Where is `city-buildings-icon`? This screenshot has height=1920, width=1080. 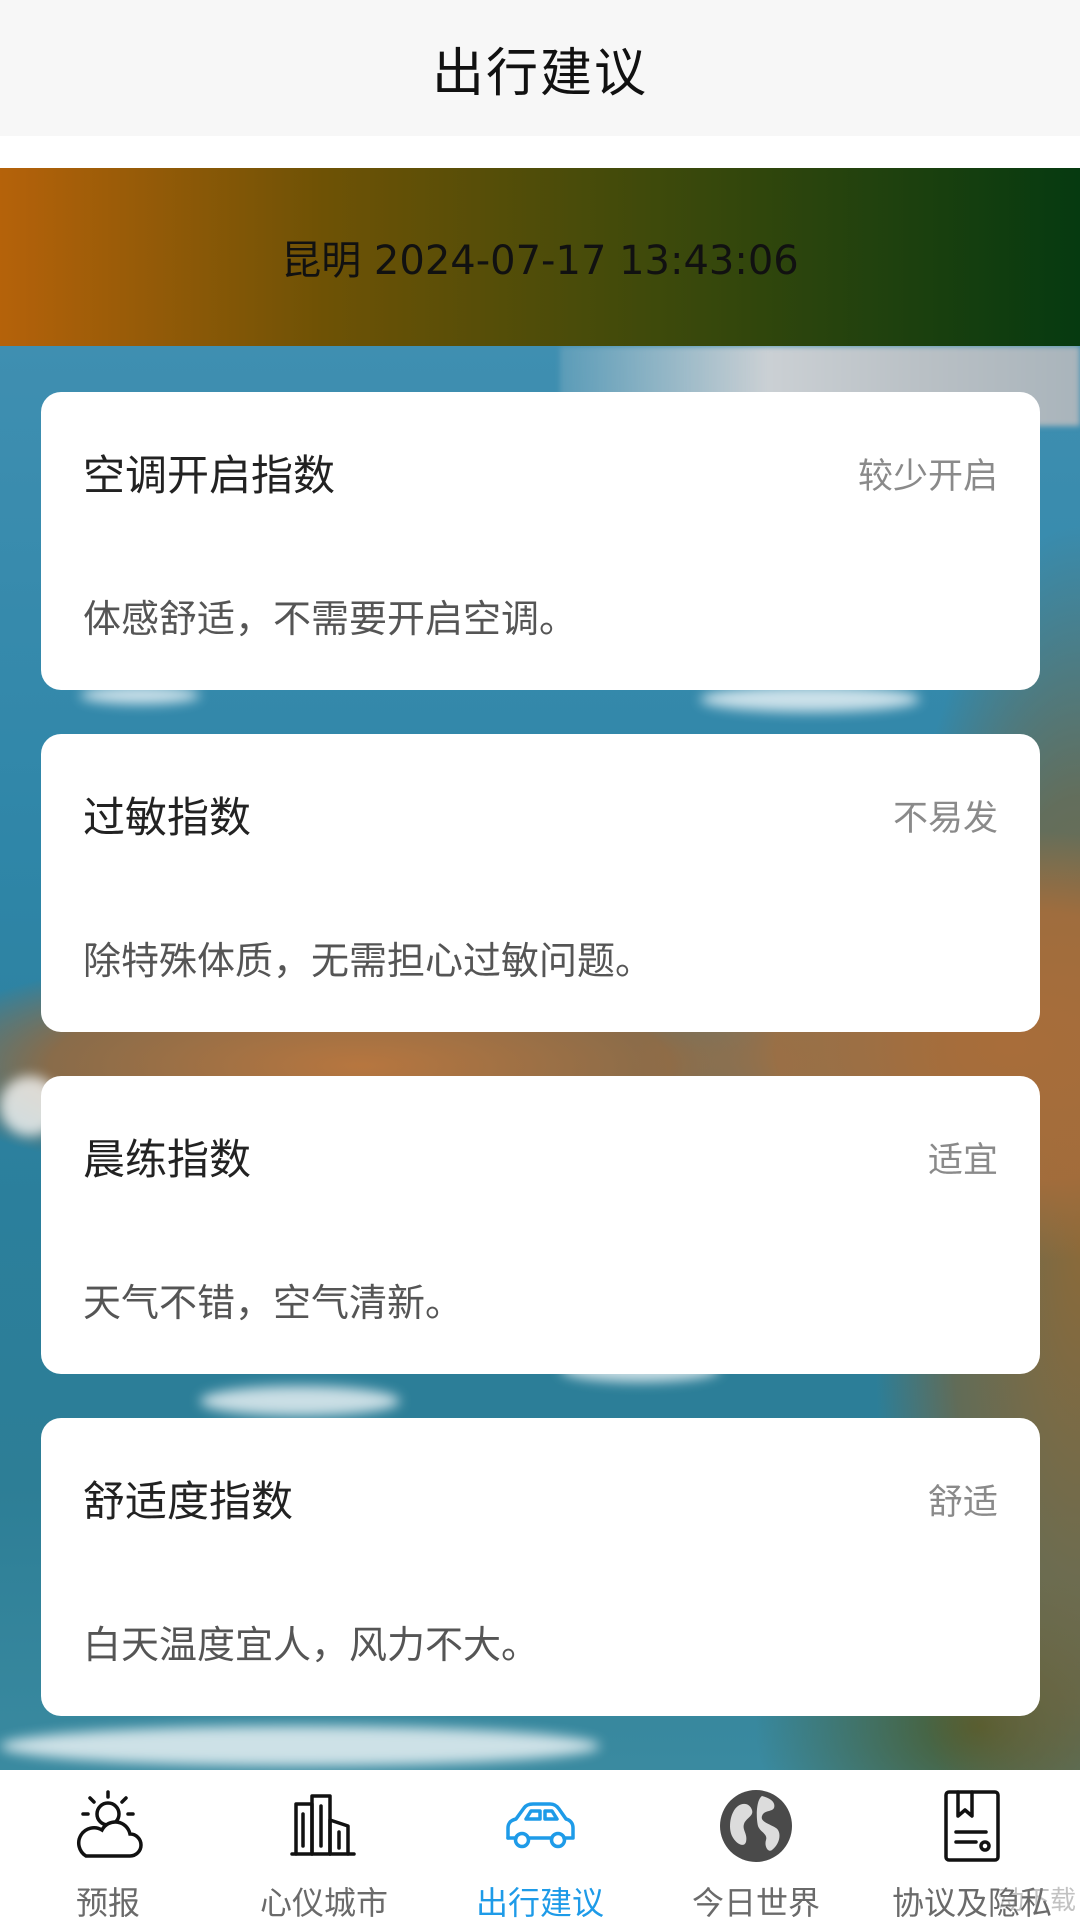 city-buildings-icon is located at coordinates (324, 1826).